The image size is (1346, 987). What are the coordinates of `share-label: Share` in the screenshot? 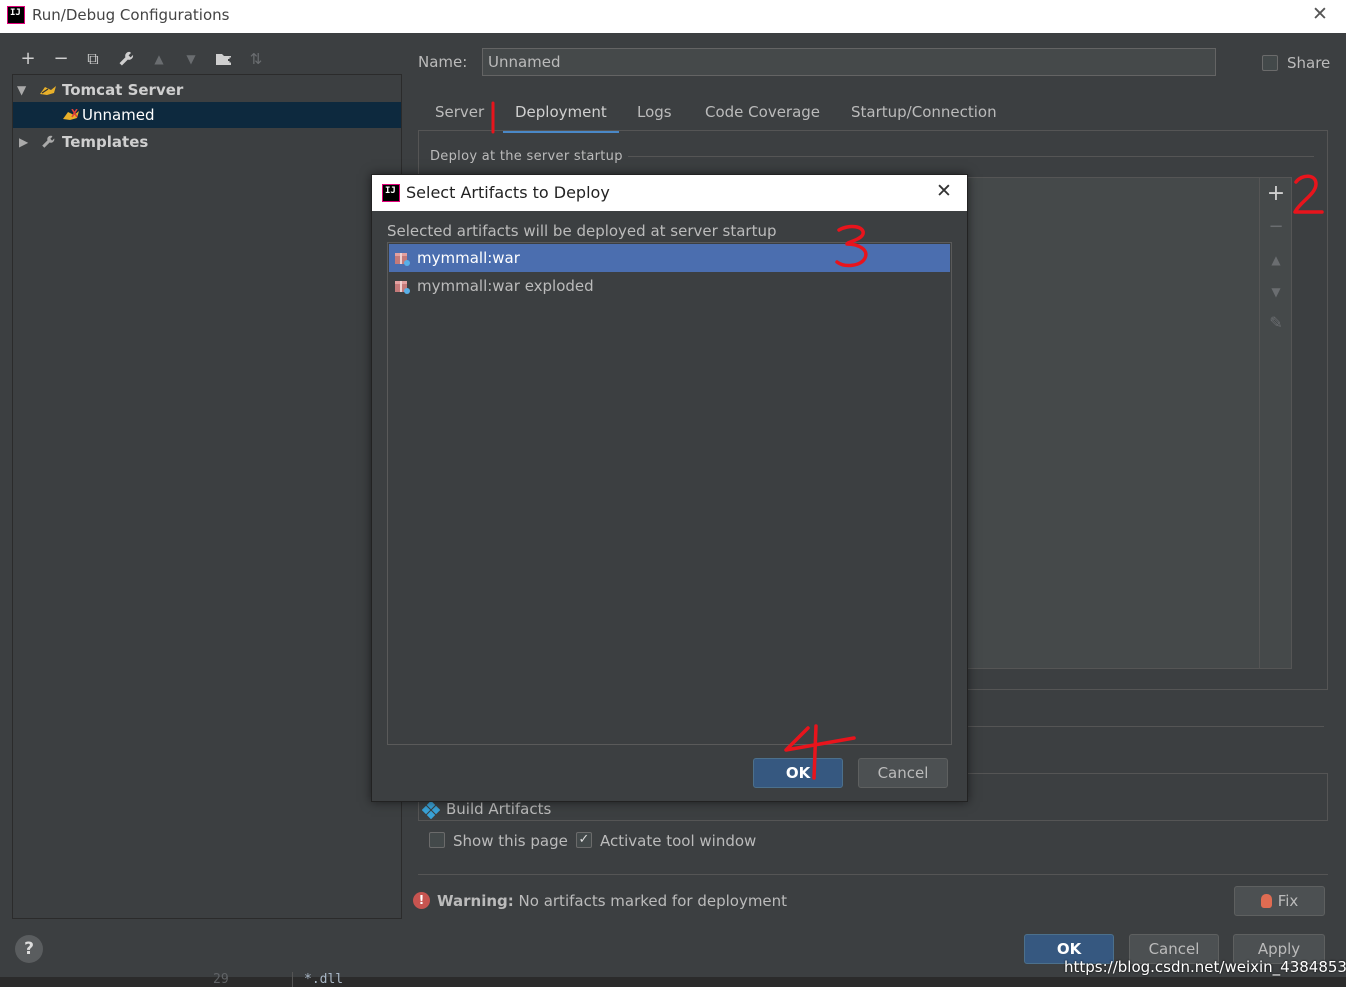 It's located at (1309, 63).